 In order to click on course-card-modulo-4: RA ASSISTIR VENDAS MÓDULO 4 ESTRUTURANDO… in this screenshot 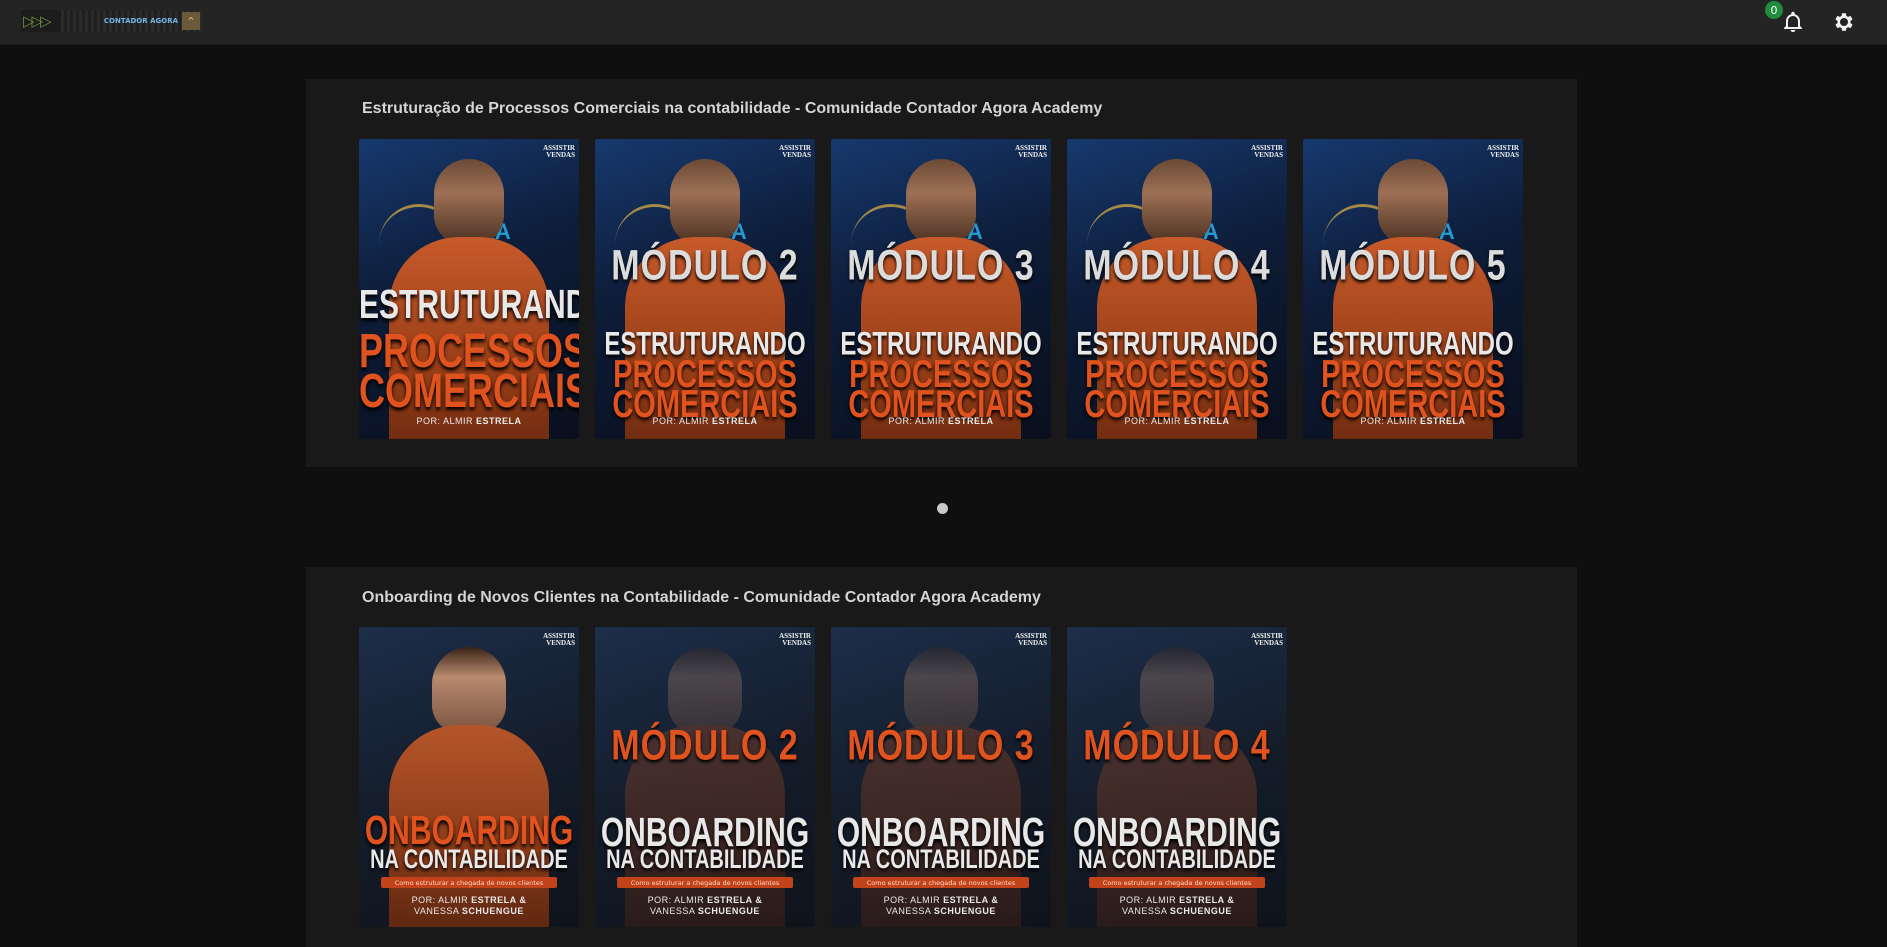, I will do `click(1177, 289)`.